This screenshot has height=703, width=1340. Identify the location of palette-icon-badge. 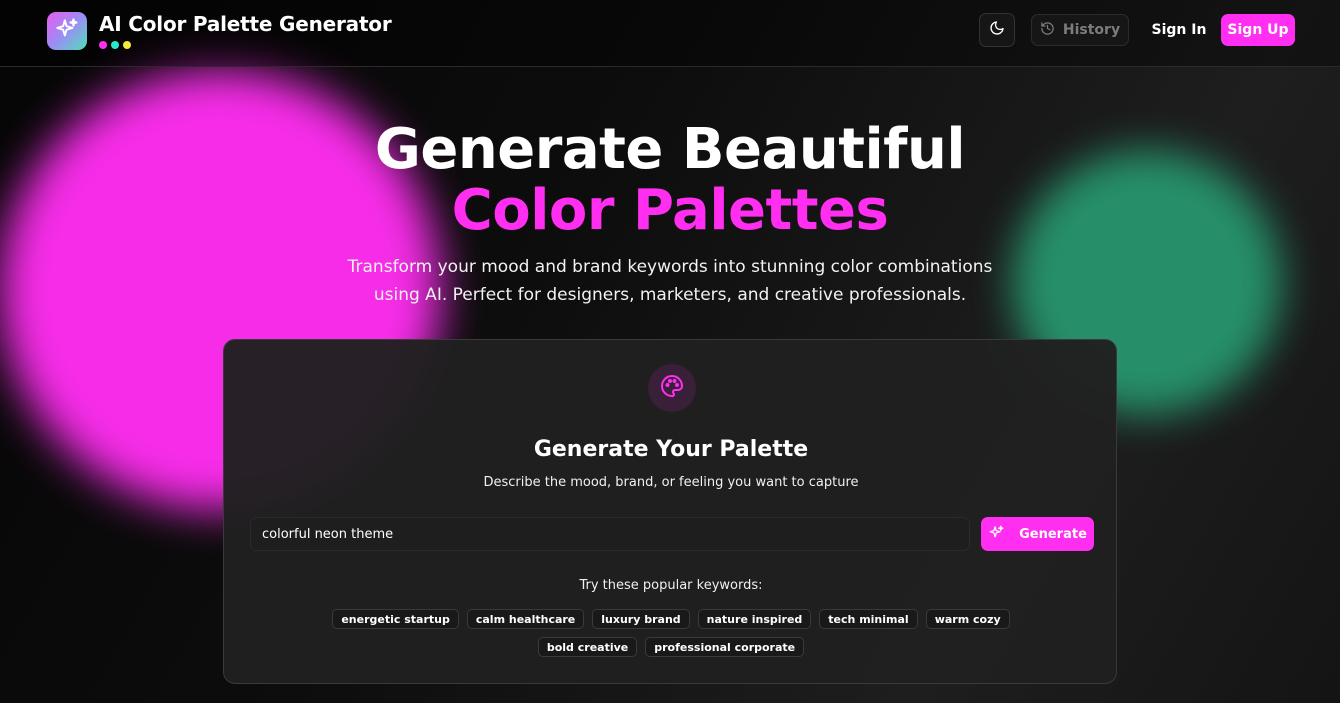
(672, 388).